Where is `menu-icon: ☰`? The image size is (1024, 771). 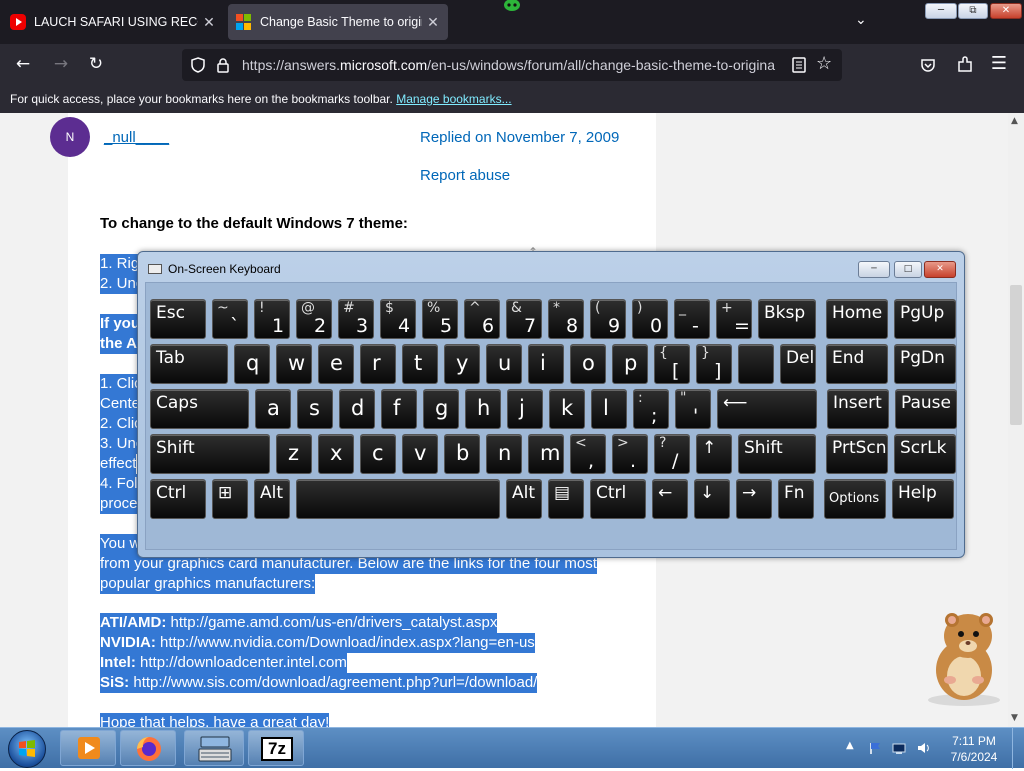 menu-icon: ☰ is located at coordinates (999, 64).